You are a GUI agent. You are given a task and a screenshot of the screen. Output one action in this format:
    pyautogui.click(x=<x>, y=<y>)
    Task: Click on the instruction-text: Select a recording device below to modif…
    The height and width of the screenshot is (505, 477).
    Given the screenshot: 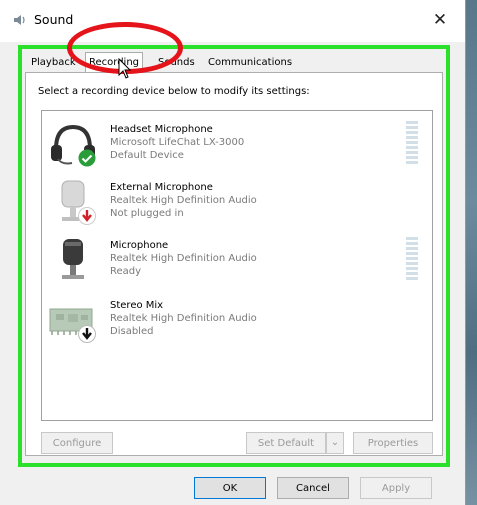 What is the action you would take?
    pyautogui.click(x=174, y=91)
    